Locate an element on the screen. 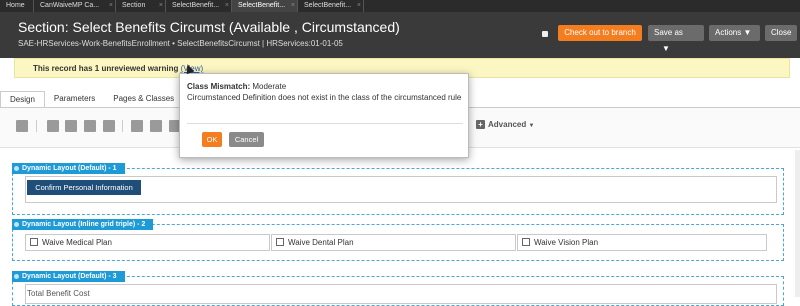 Image resolution: width=800 pixels, height=306 pixels. tab-pages-classes: Pages & Classes is located at coordinates (143, 99).